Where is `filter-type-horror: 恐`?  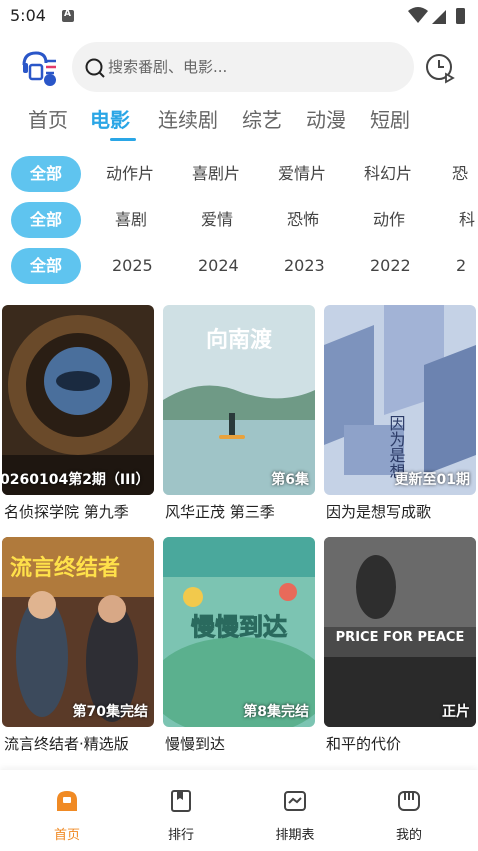 filter-type-horror: 恐 is located at coordinates (460, 174).